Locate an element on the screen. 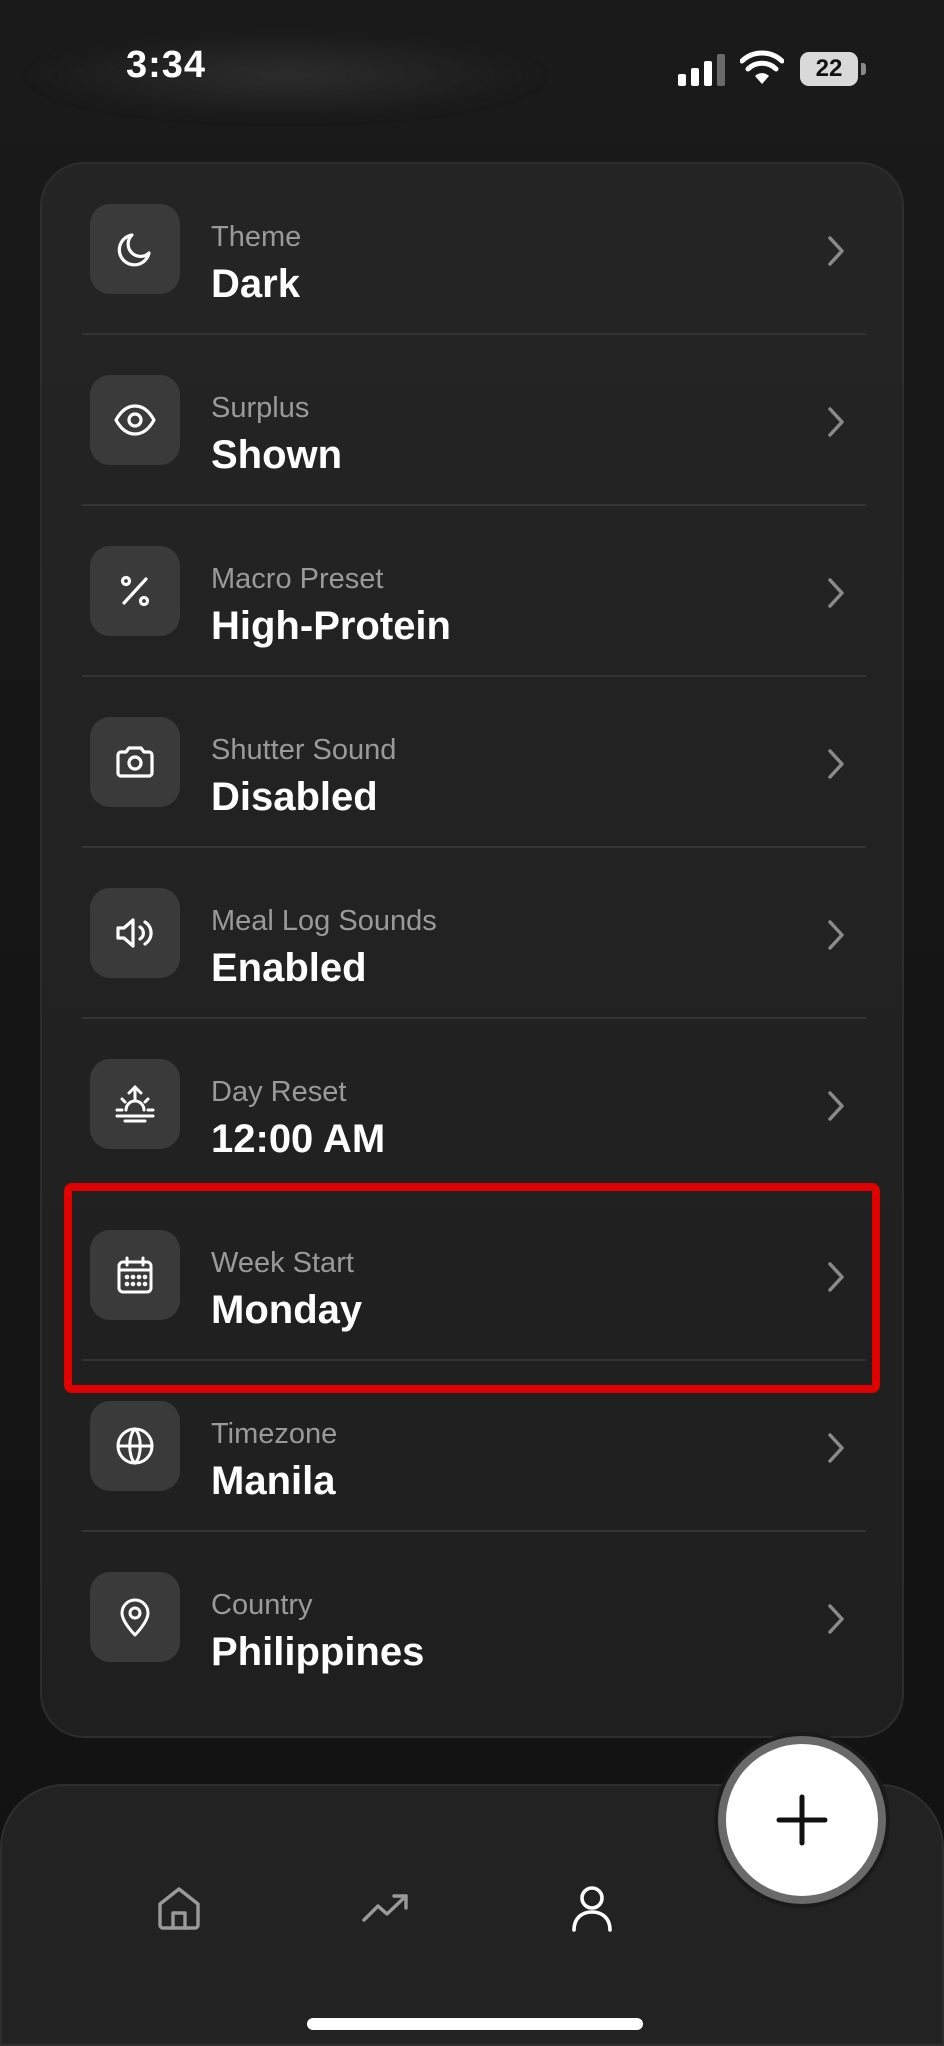  nav-home is located at coordinates (179, 1908).